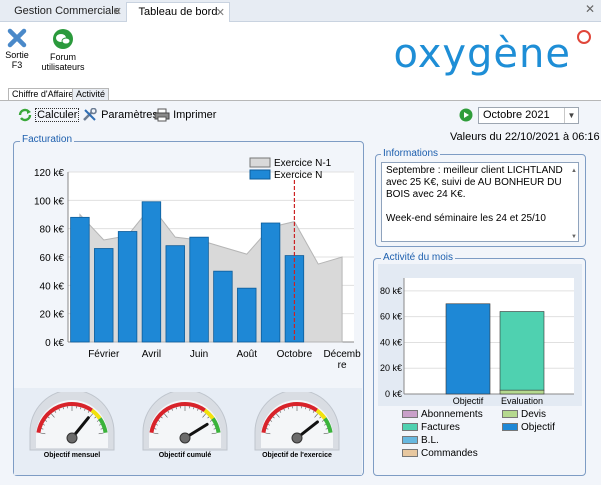 Image resolution: width=601 pixels, height=485 pixels. I want to click on facturation-title: Facturation, so click(47, 139).